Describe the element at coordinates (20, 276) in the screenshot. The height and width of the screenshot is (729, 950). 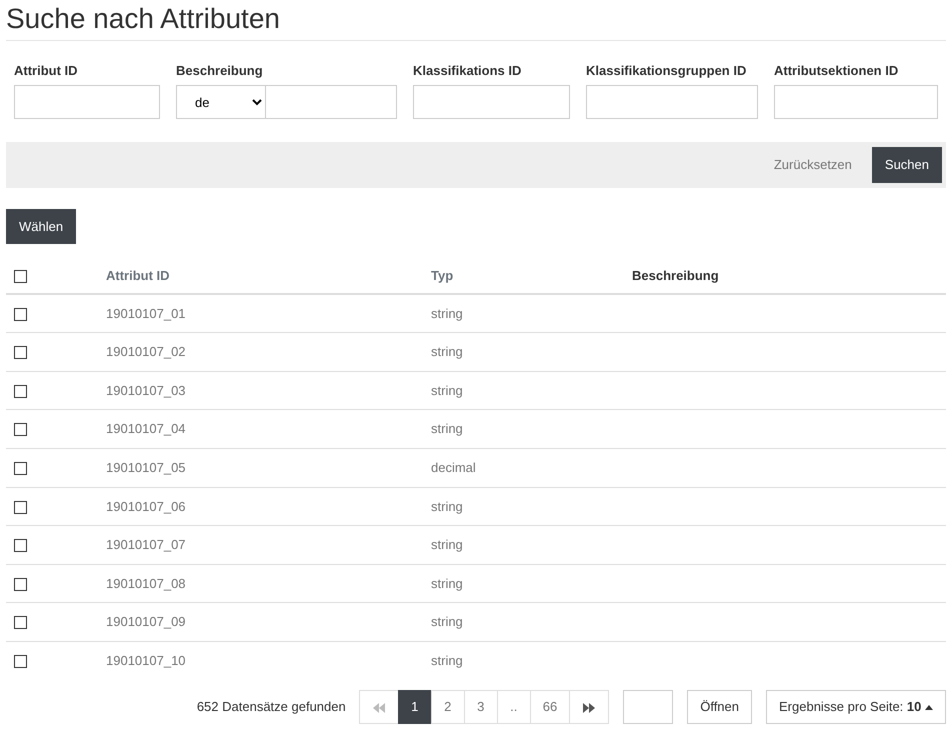
I see `select-all-checkbox` at that location.